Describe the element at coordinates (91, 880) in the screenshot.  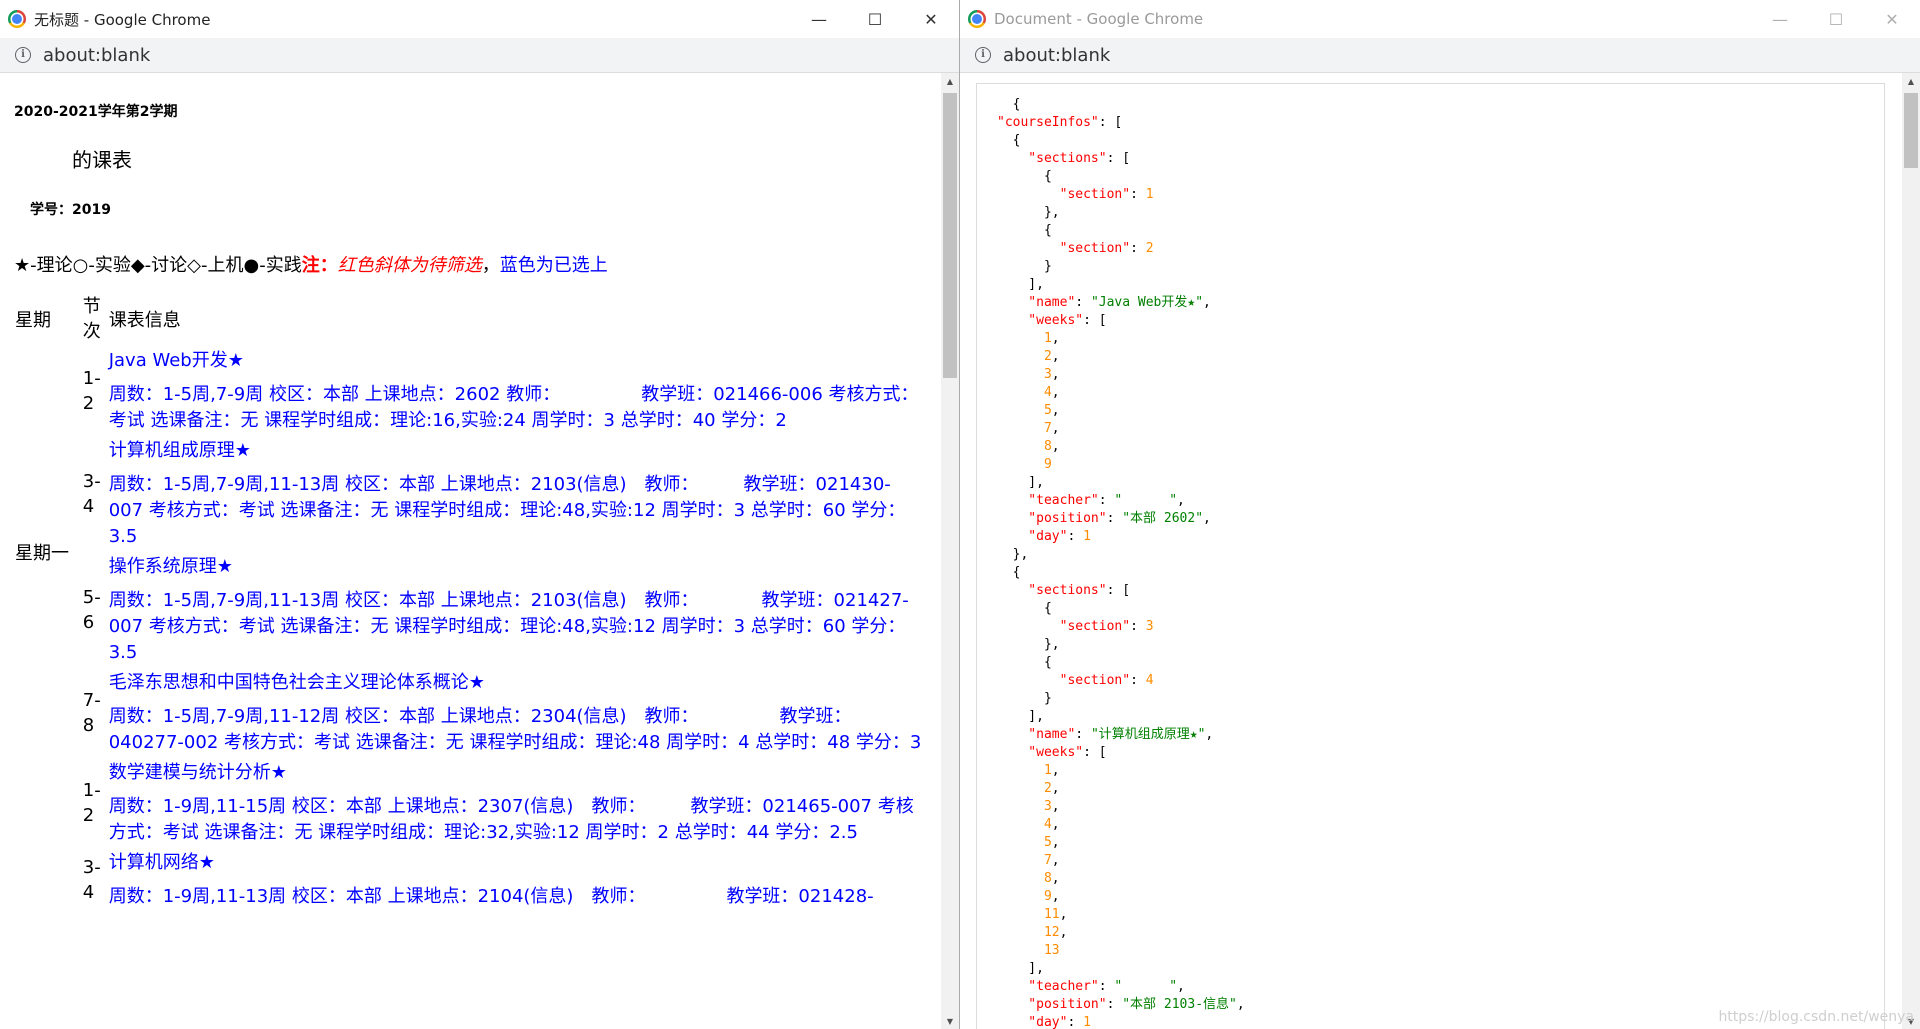
I see `section-cell: 3-4` at that location.